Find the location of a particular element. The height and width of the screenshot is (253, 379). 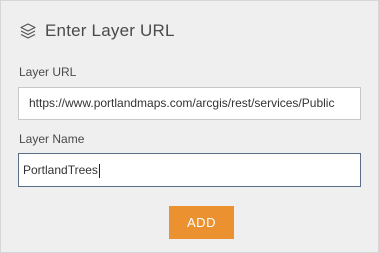

layers-icon is located at coordinates (28, 31).